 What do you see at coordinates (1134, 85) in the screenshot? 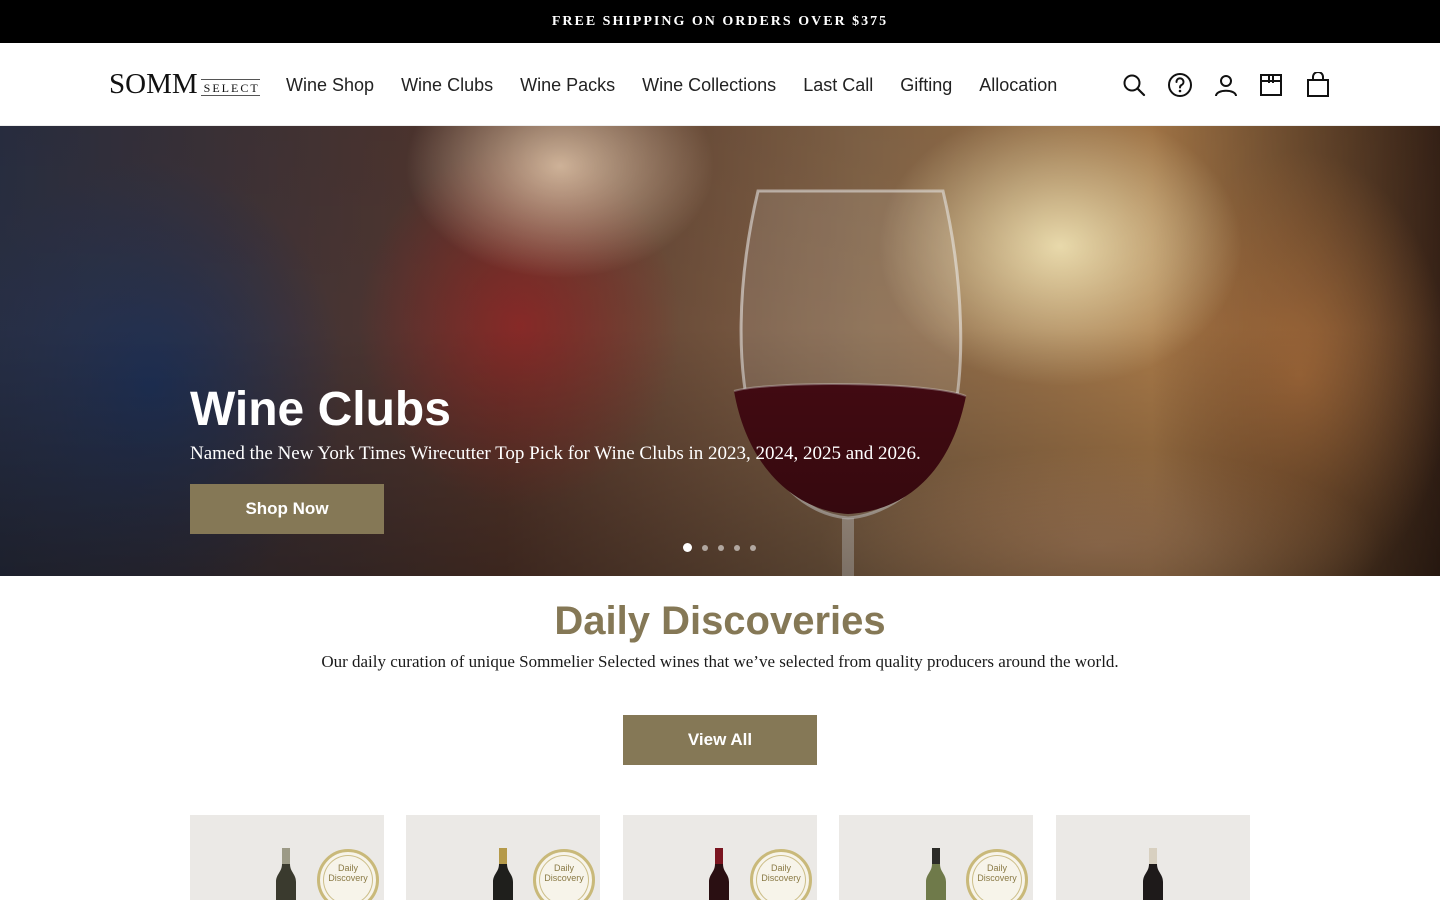
I see `search-icon` at bounding box center [1134, 85].